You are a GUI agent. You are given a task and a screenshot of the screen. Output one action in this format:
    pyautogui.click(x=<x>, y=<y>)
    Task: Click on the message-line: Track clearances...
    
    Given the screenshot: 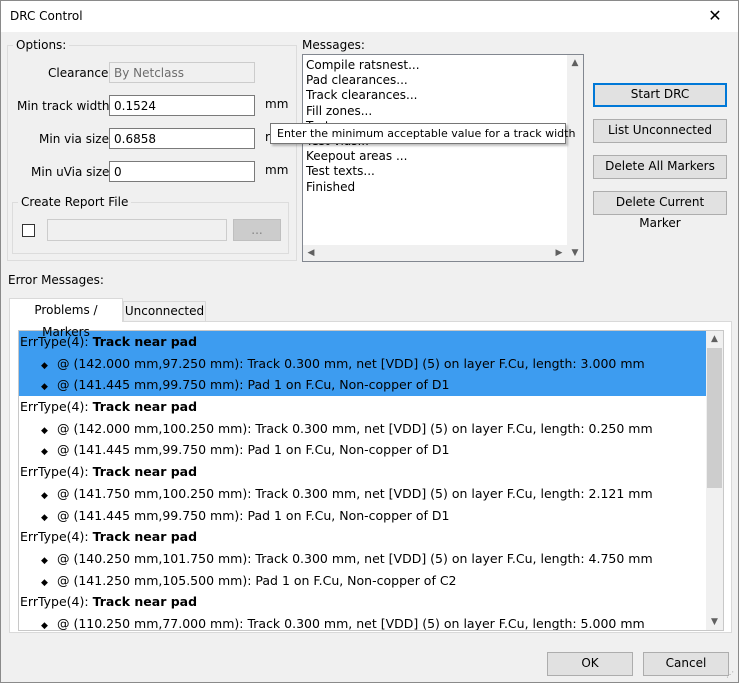 What is the action you would take?
    pyautogui.click(x=362, y=95)
    